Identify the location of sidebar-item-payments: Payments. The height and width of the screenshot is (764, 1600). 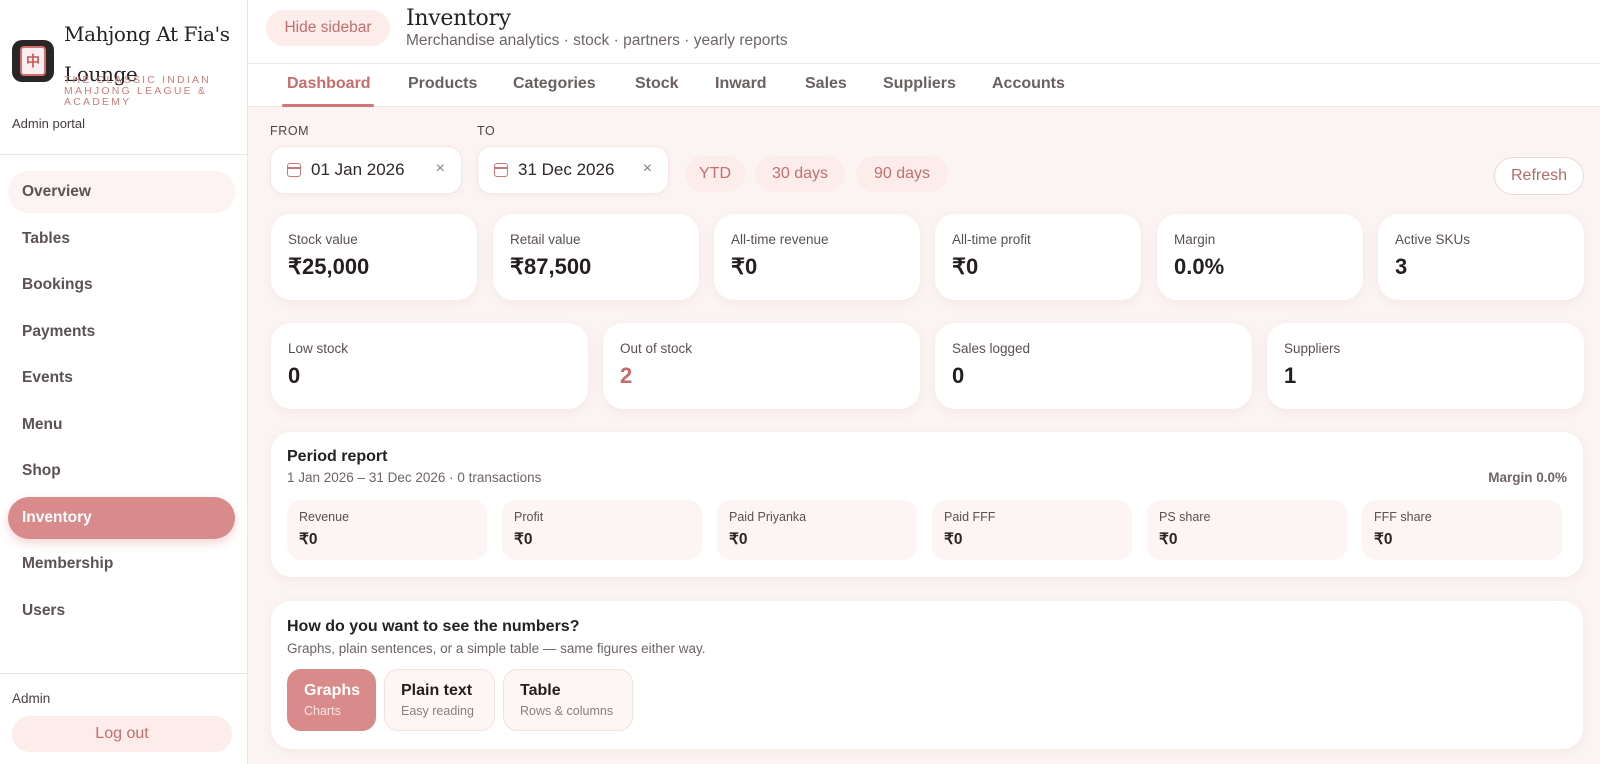
(121, 332).